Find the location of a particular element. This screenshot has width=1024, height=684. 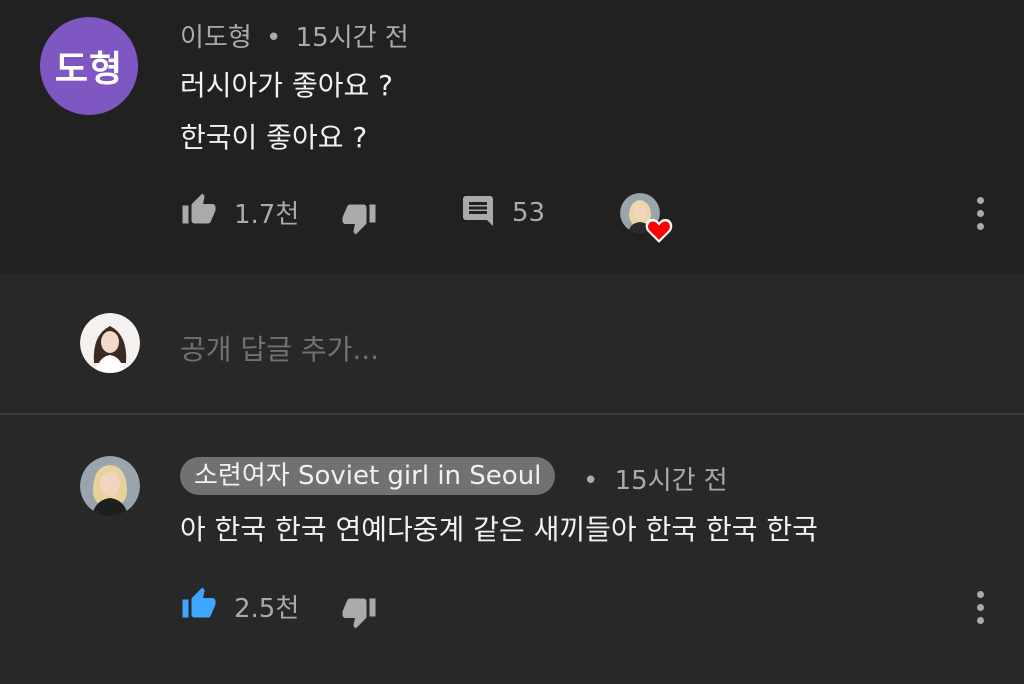

reply-dislike-button is located at coordinates (359, 614).